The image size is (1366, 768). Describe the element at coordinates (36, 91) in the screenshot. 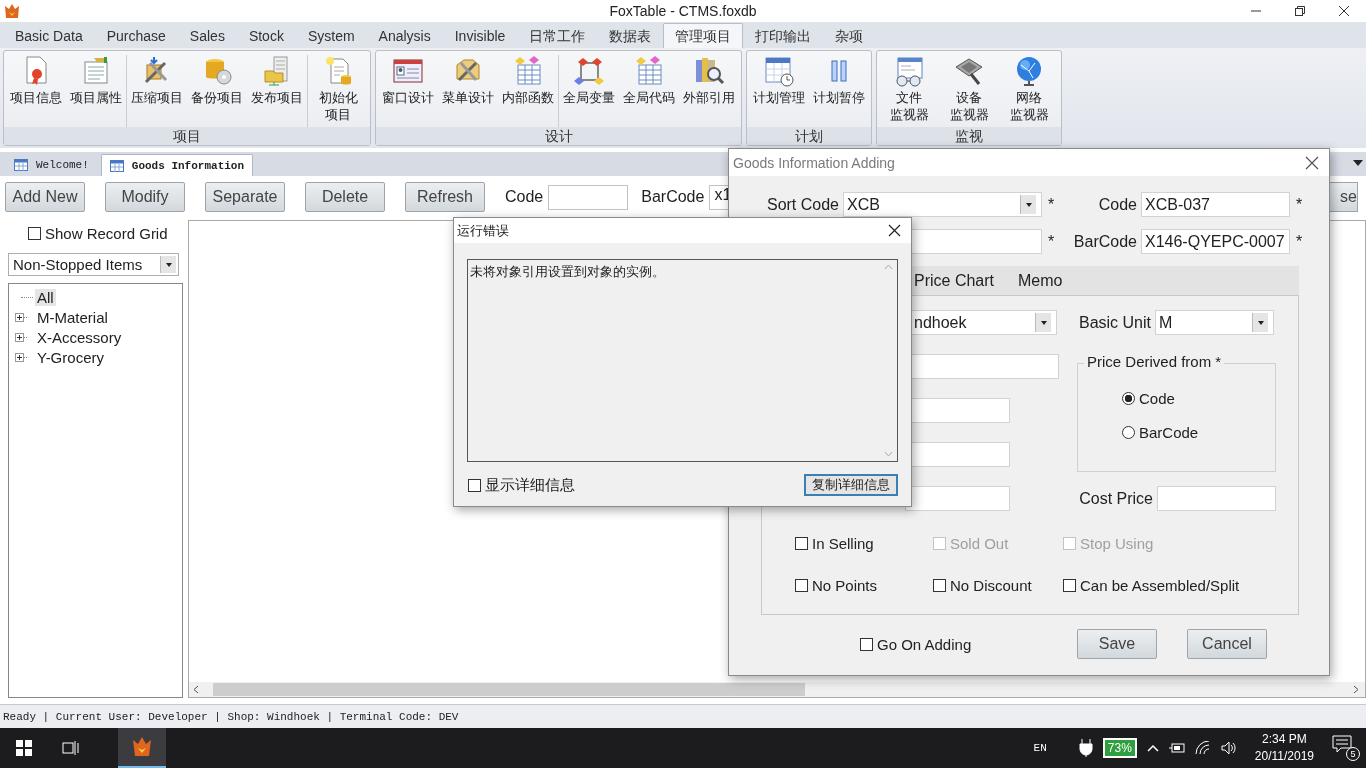

I see `ribbon-button: 项目信息` at that location.